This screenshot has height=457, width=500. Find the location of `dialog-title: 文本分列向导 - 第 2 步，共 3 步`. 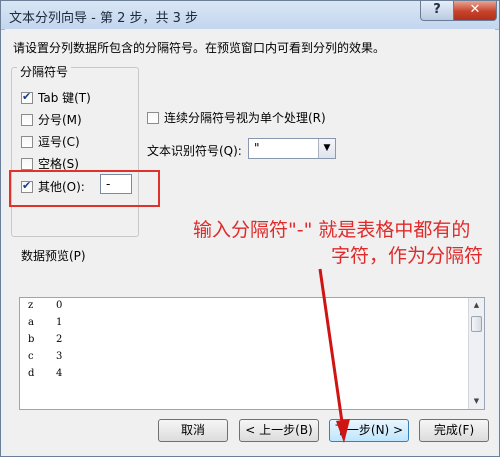

dialog-title: 文本分列向导 - 第 2 步，共 3 步 is located at coordinates (104, 18).